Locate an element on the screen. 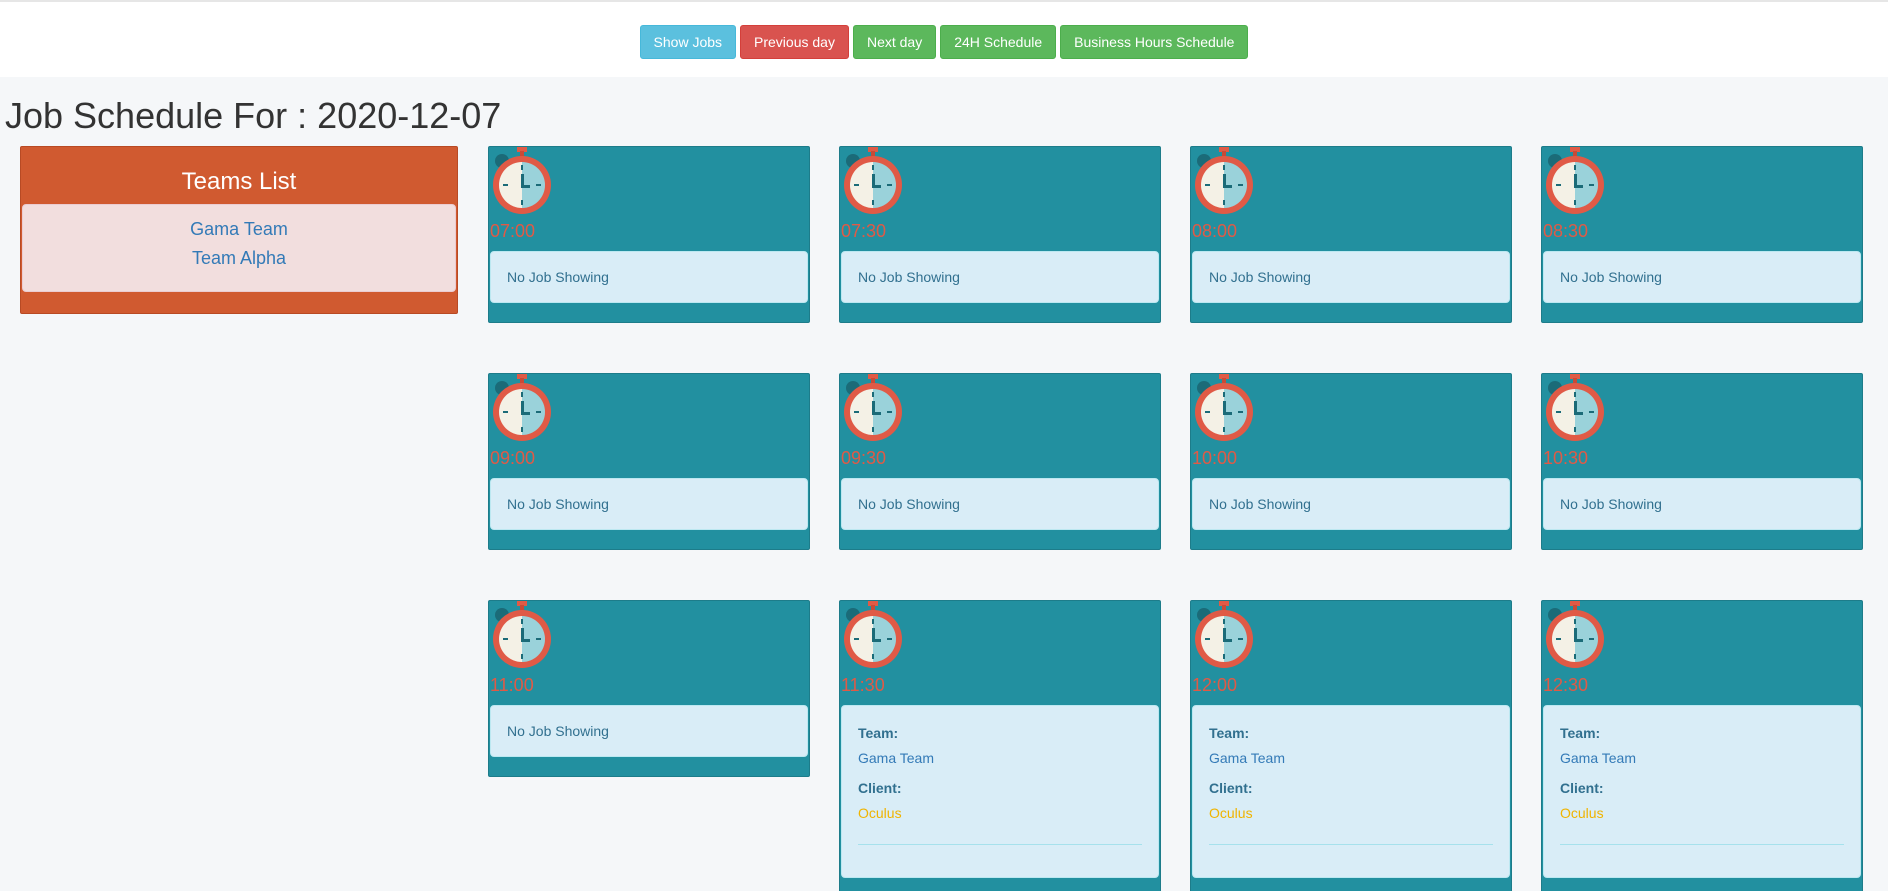 This screenshot has width=1888, height=891. slot-time: 12:00 is located at coordinates (1215, 685).